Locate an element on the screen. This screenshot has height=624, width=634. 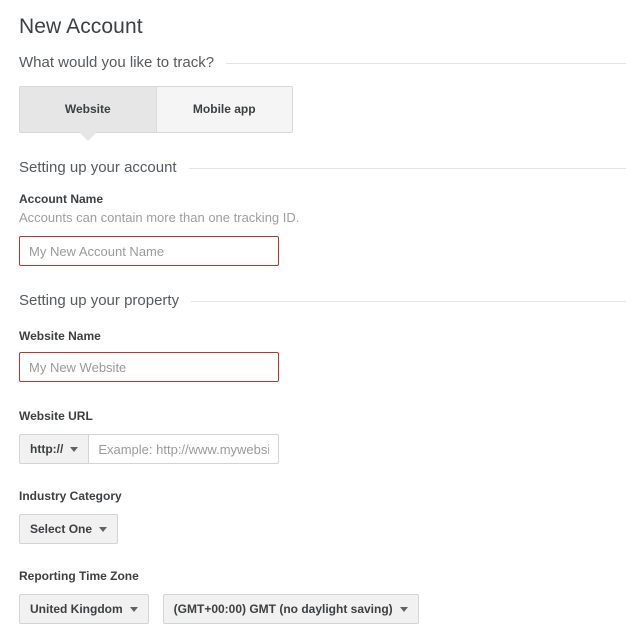
page-title: New Account is located at coordinates (81, 26).